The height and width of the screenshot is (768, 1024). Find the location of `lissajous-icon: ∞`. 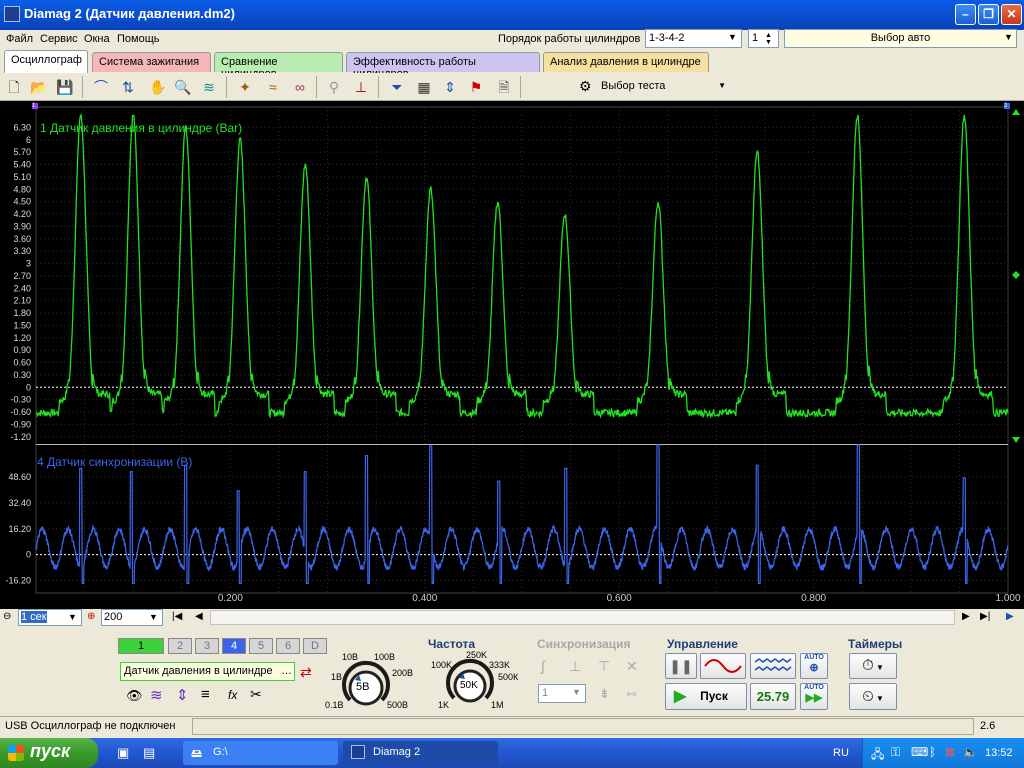

lissajous-icon: ∞ is located at coordinates (300, 87).